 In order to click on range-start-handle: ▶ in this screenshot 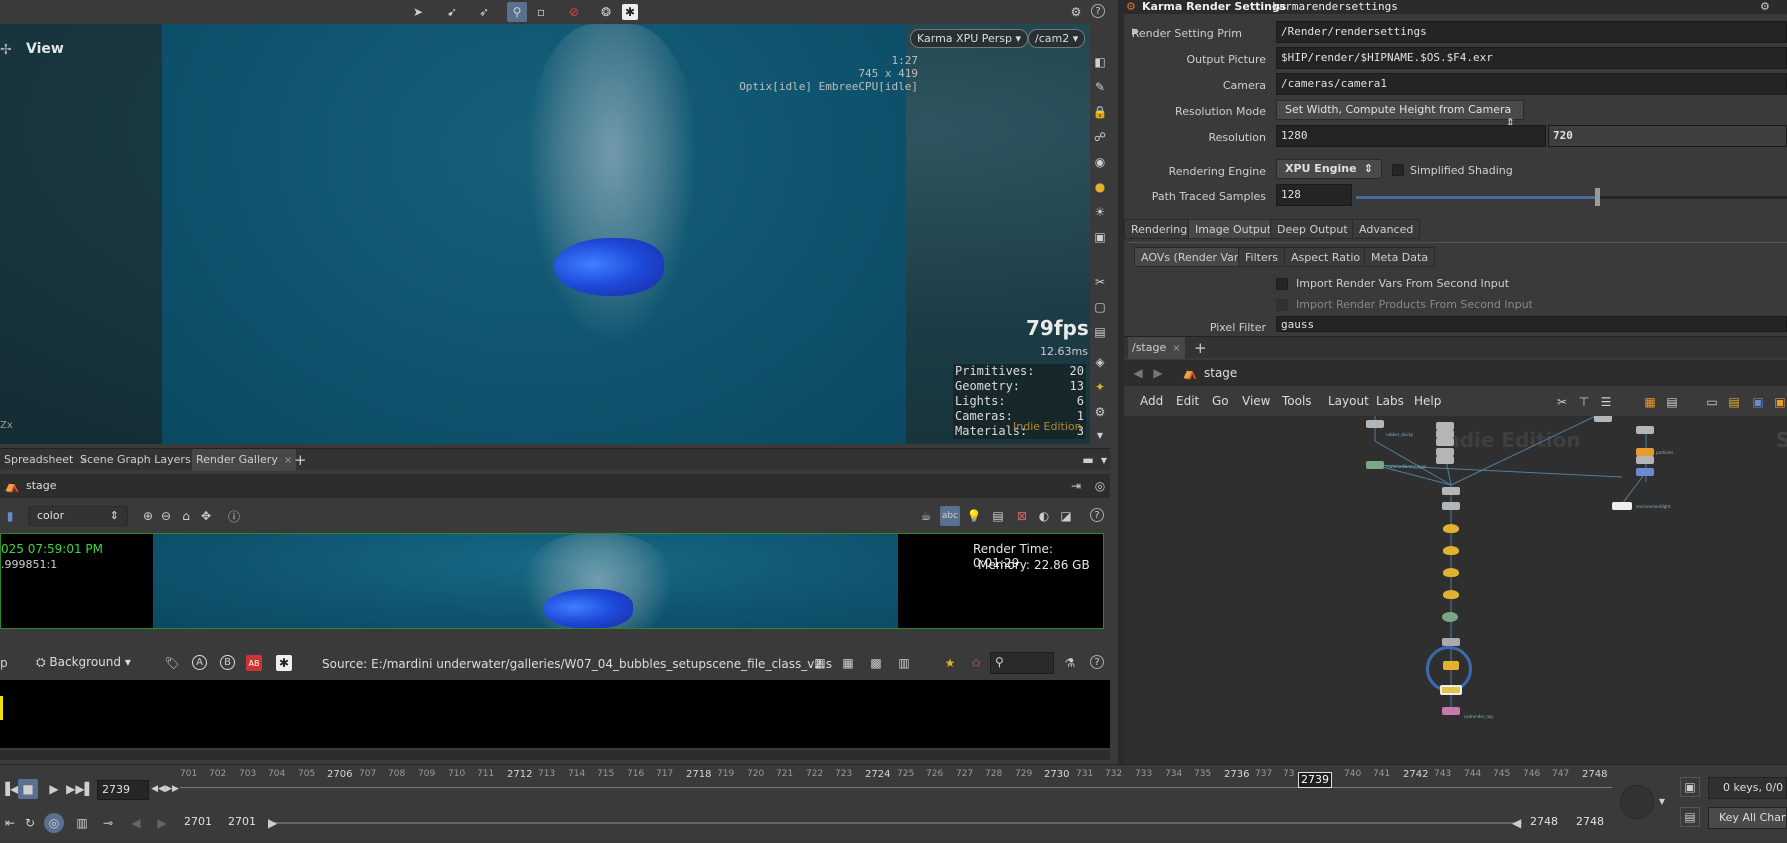, I will do `click(272, 823)`.